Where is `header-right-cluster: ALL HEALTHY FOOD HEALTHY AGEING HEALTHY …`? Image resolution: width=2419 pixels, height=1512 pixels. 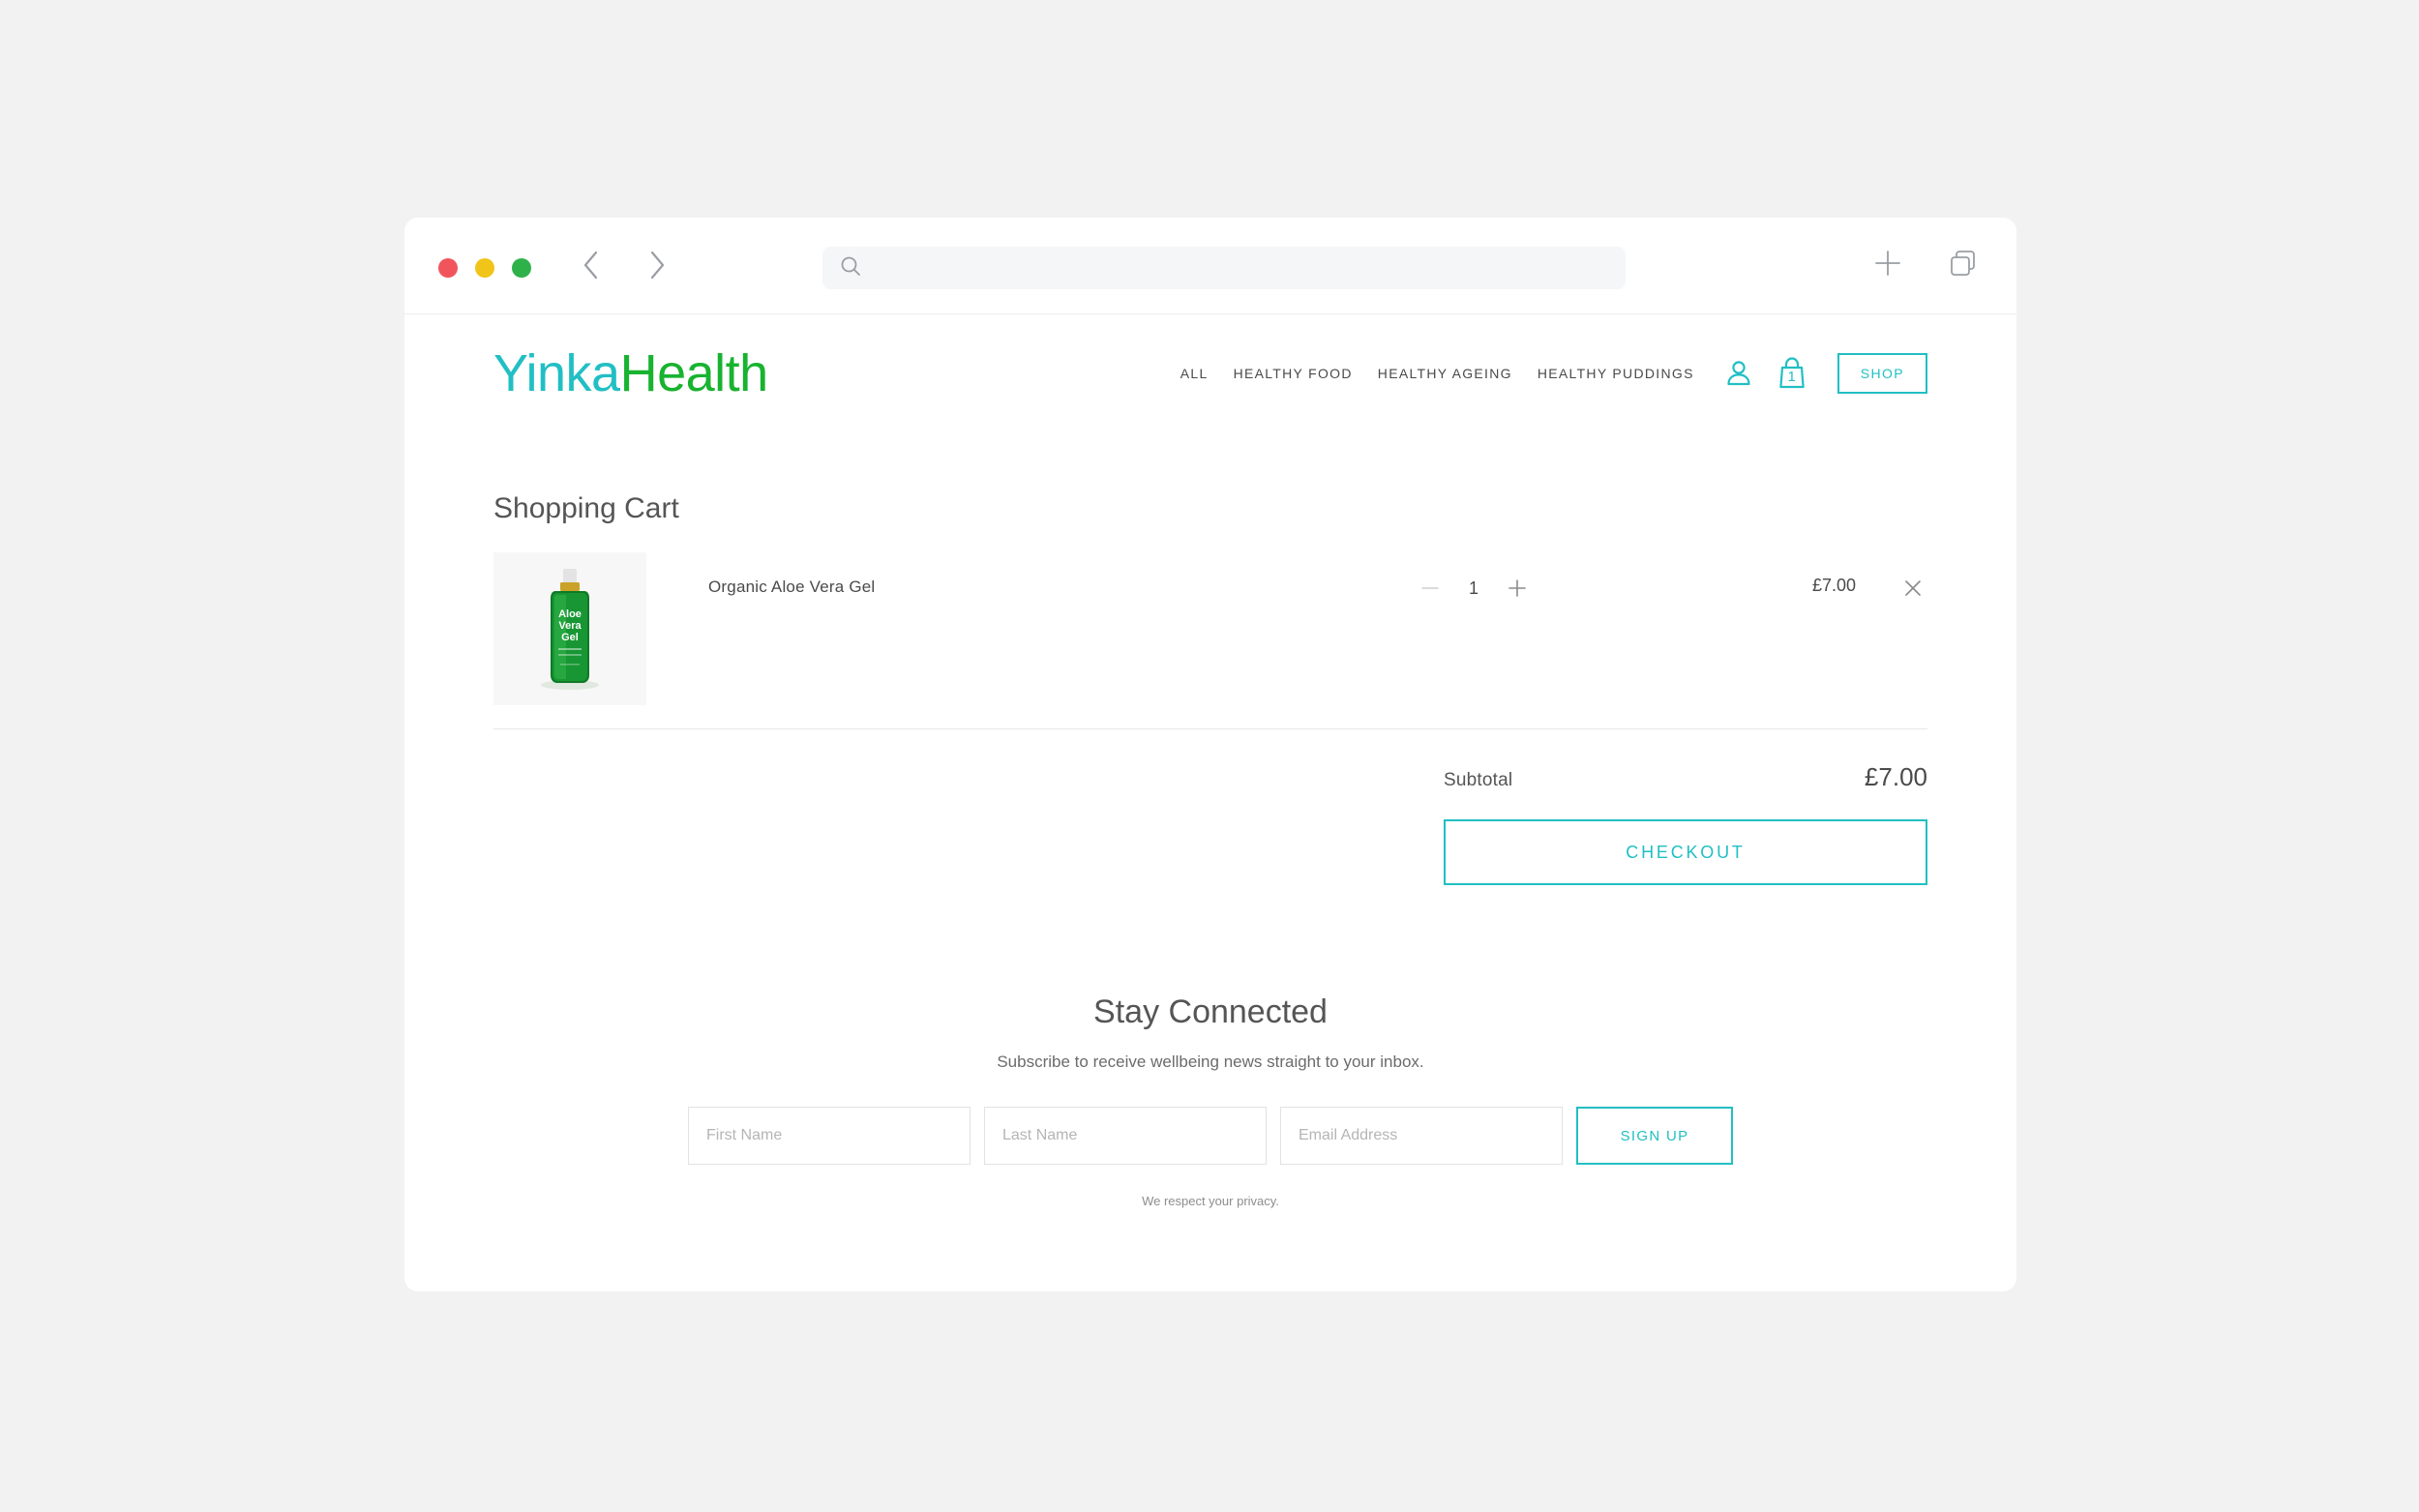 header-right-cluster: ALL HEALTHY FOOD HEALTHY AGEING HEALTHY … is located at coordinates (1553, 374).